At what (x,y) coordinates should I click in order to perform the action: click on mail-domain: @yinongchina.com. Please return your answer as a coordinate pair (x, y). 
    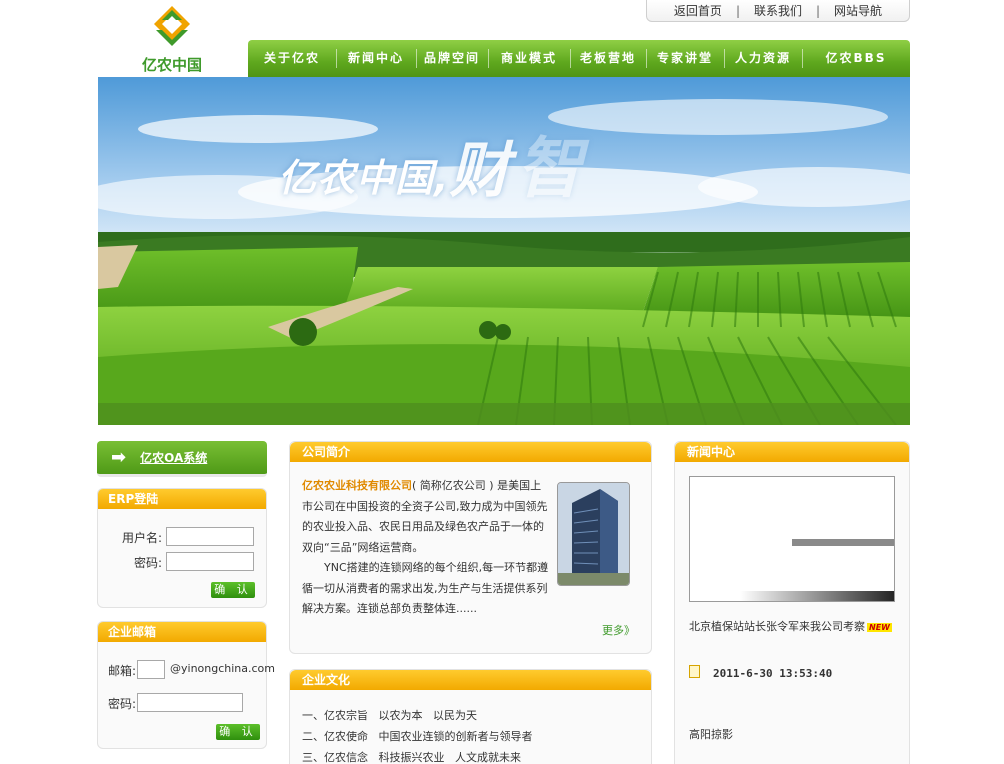
    Looking at the image, I should click on (222, 668).